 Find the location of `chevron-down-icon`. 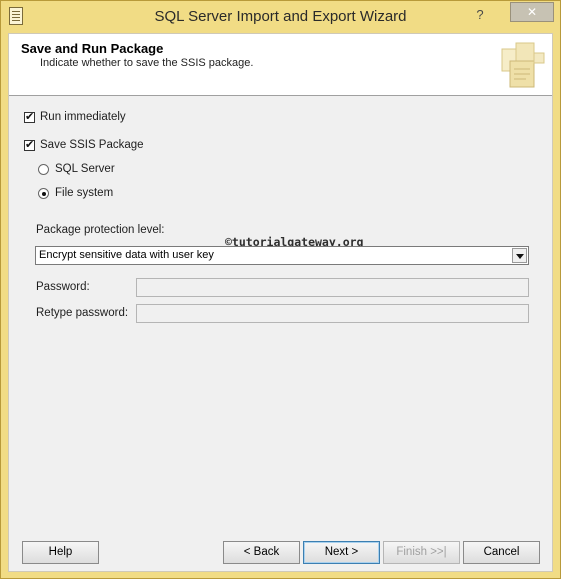

chevron-down-icon is located at coordinates (519, 255).